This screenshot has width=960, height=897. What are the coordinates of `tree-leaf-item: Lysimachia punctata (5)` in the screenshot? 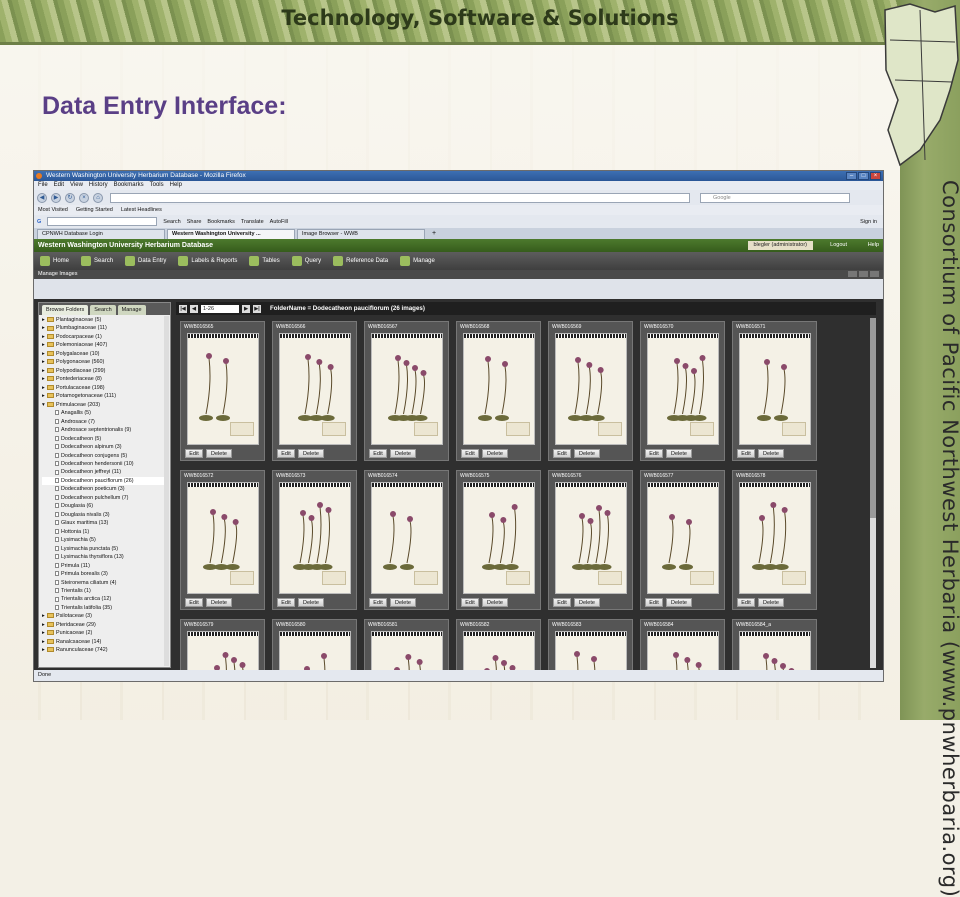 It's located at (104, 549).